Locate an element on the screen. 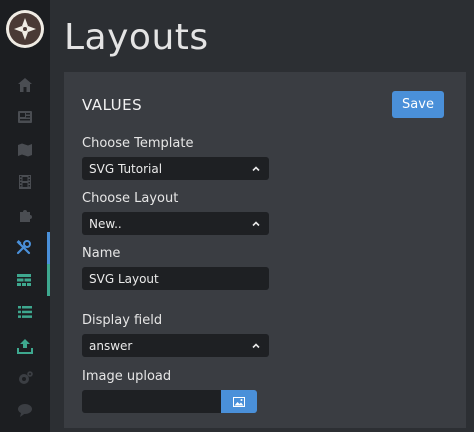 Image resolution: width=474 pixels, height=432 pixels. upload-icon is located at coordinates (25, 346).